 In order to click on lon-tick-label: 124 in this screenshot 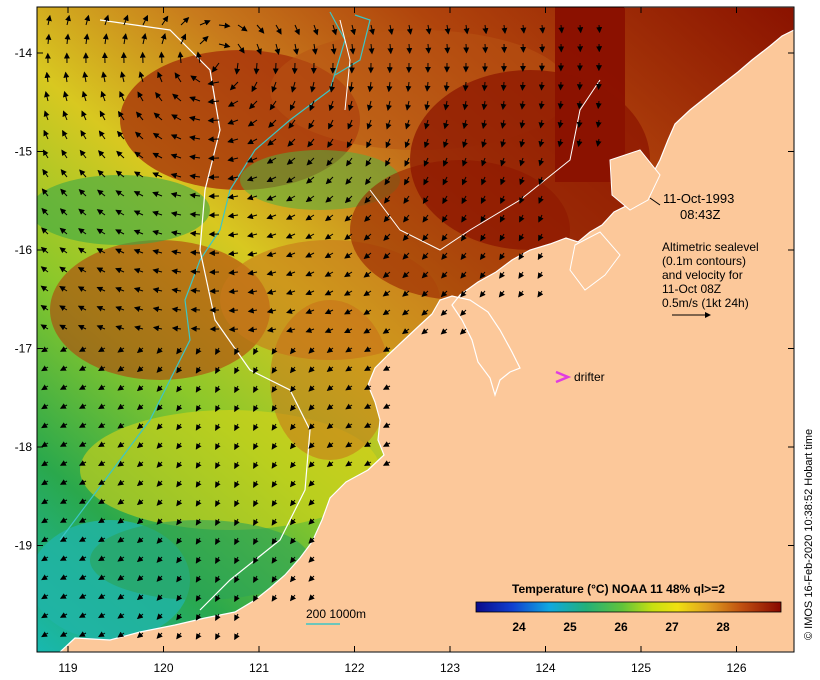, I will do `click(545, 668)`.